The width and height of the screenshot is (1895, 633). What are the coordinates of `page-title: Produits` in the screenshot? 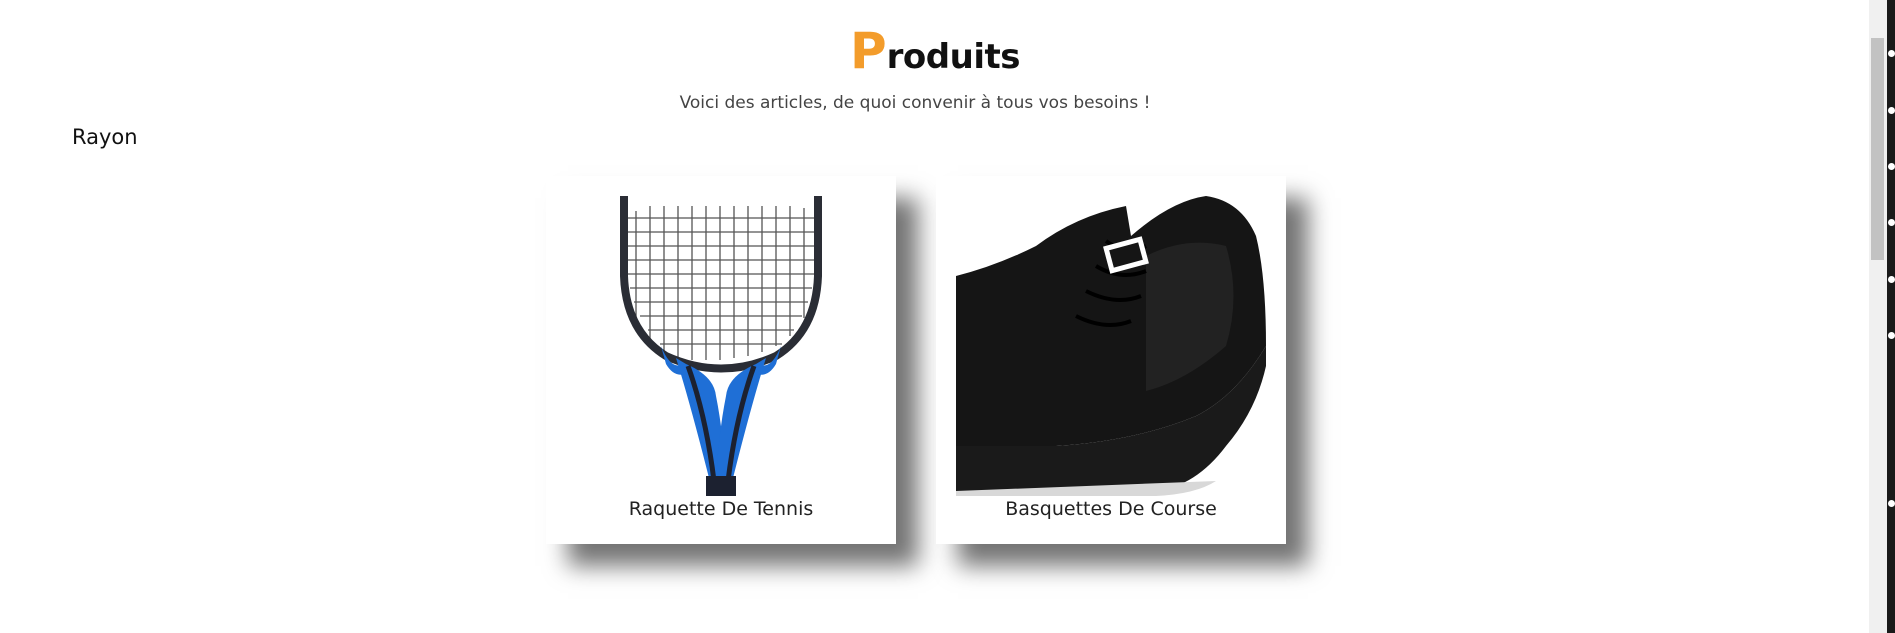 It's located at (935, 51).